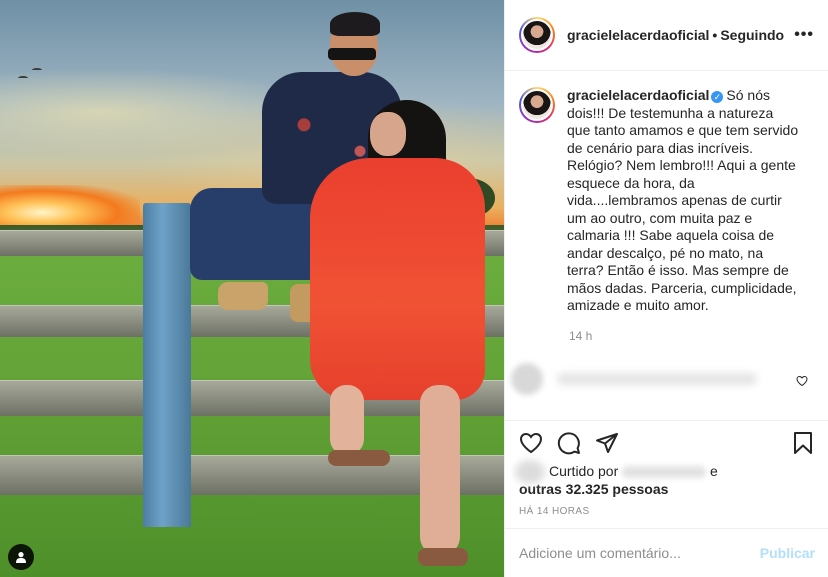 The width and height of the screenshot is (828, 577). I want to click on user-icon, so click(21, 557).